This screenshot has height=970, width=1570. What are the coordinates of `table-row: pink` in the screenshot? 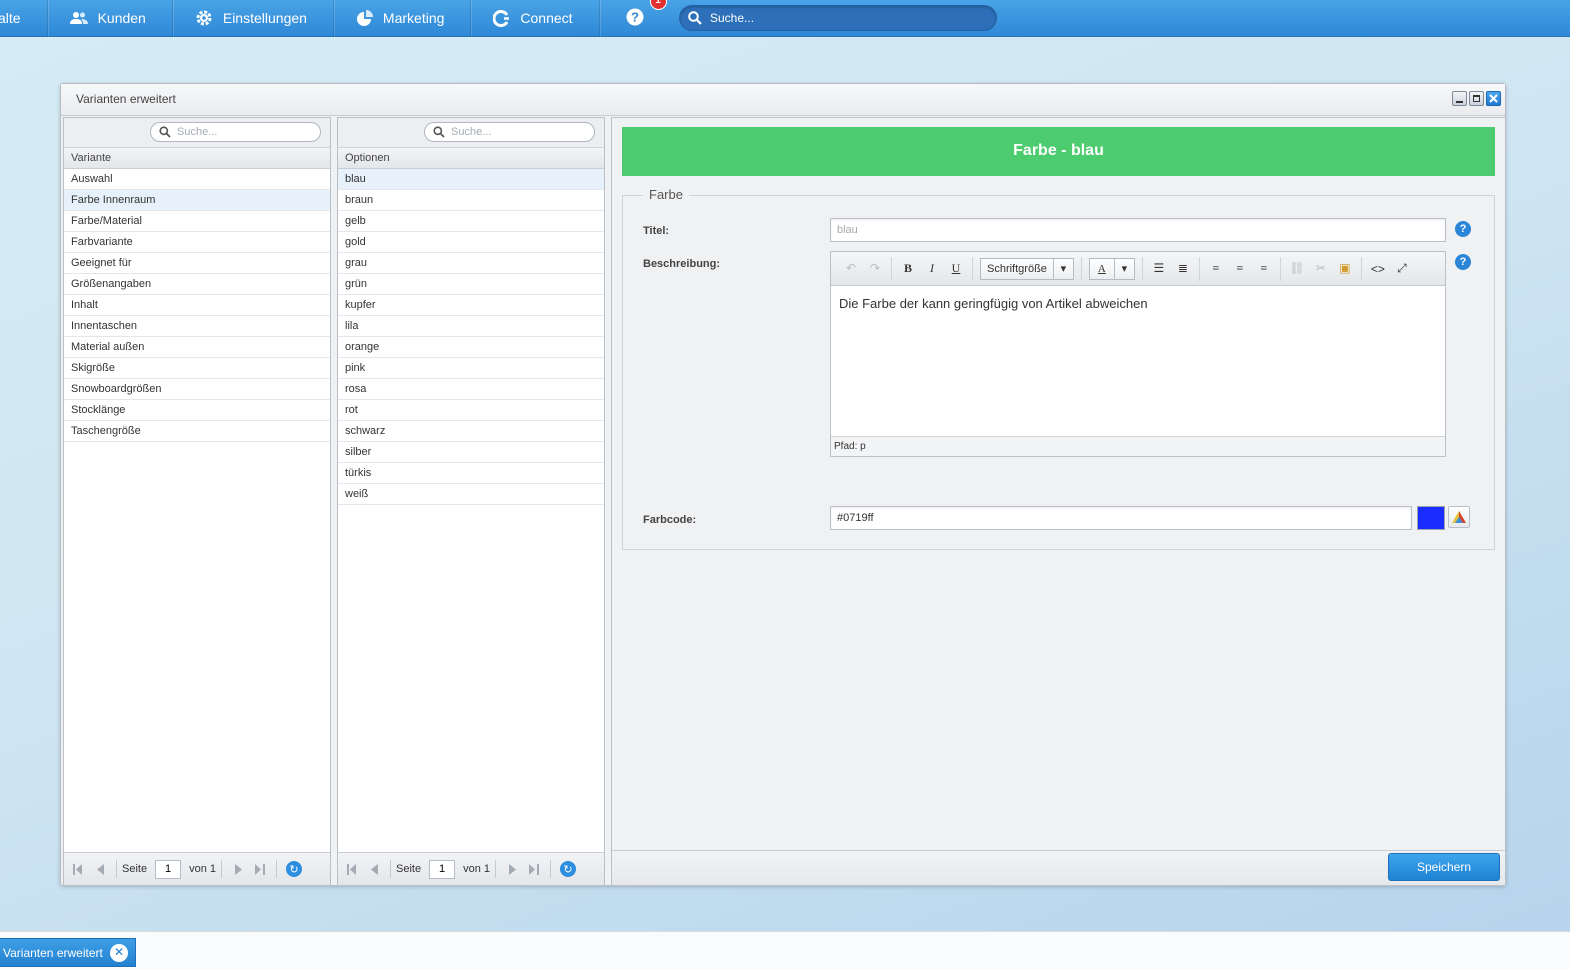 It's located at (471, 368).